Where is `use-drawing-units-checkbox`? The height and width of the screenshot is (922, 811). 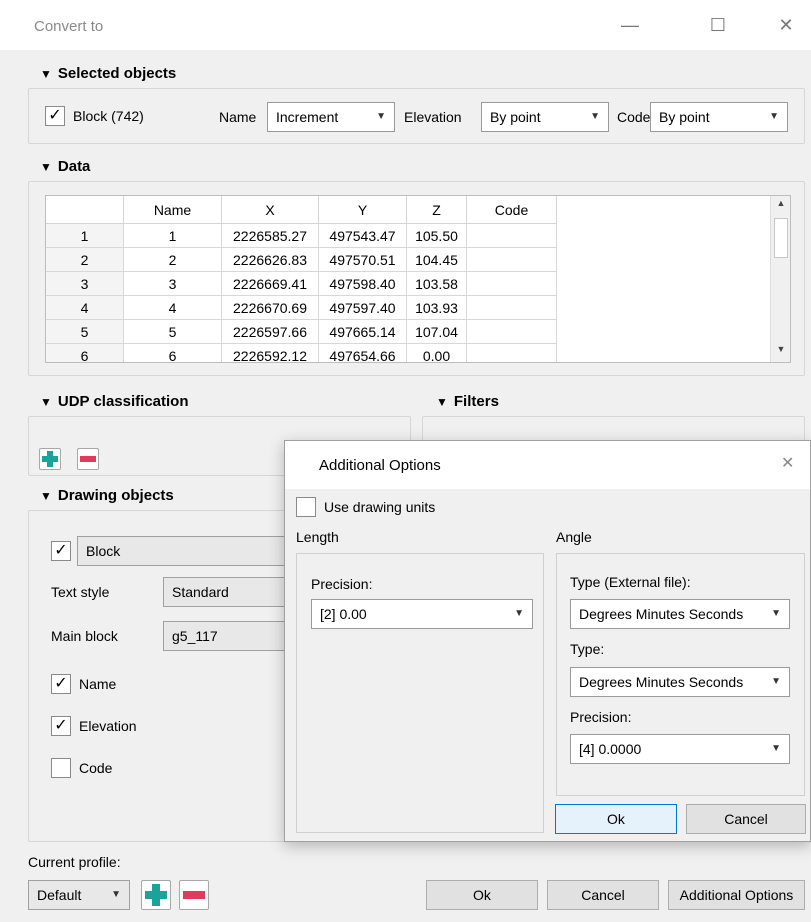
use-drawing-units-checkbox is located at coordinates (306, 507).